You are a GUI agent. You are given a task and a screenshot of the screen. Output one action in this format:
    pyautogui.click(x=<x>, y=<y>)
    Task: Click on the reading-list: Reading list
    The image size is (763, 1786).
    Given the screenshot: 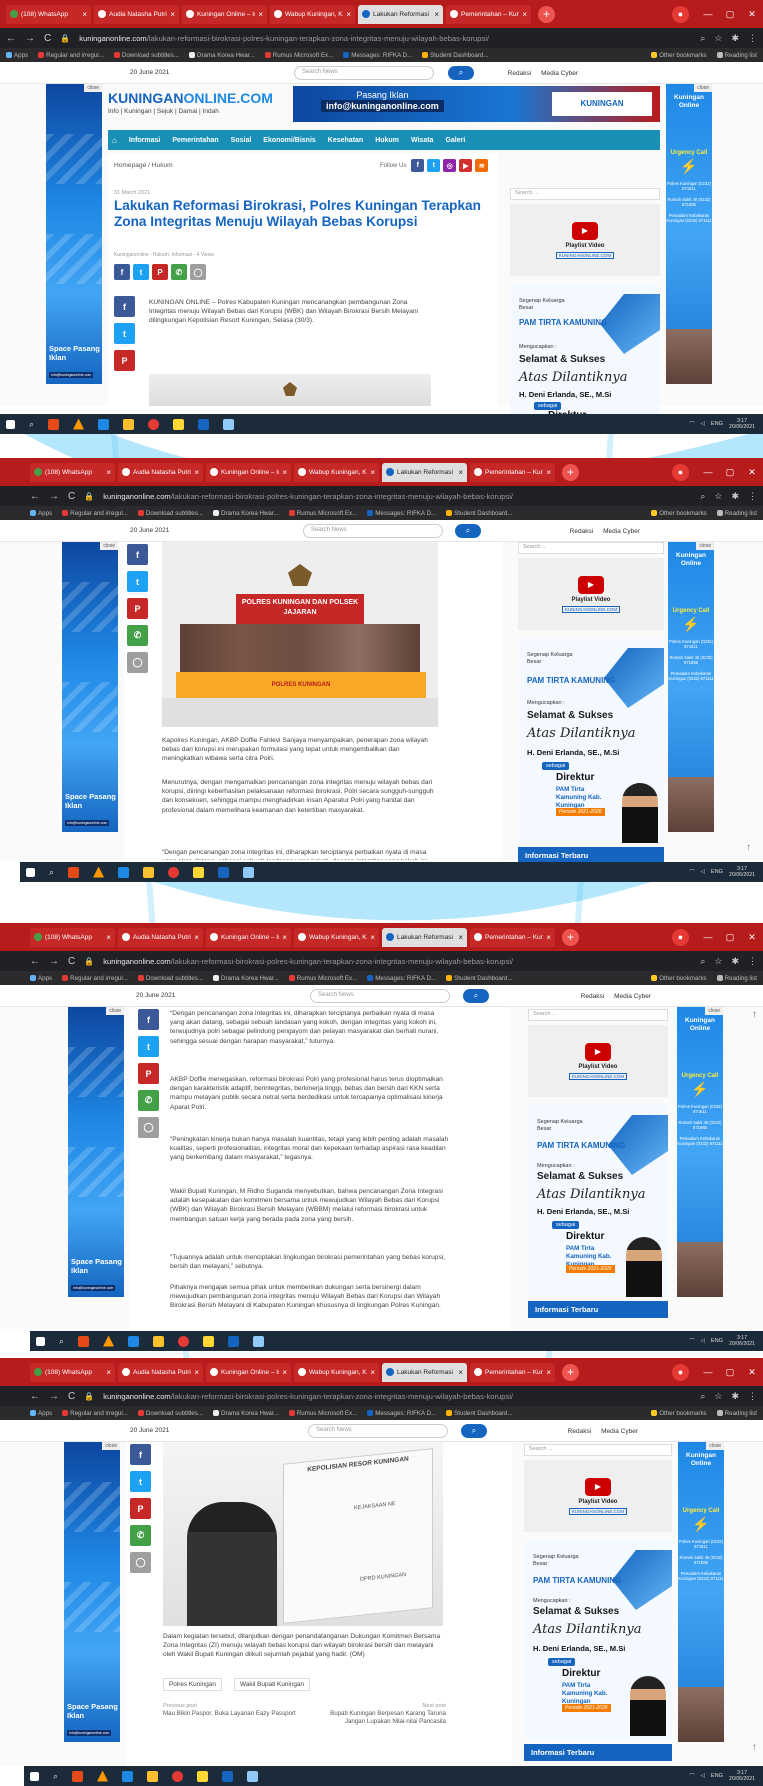 What is the action you would take?
    pyautogui.click(x=736, y=55)
    